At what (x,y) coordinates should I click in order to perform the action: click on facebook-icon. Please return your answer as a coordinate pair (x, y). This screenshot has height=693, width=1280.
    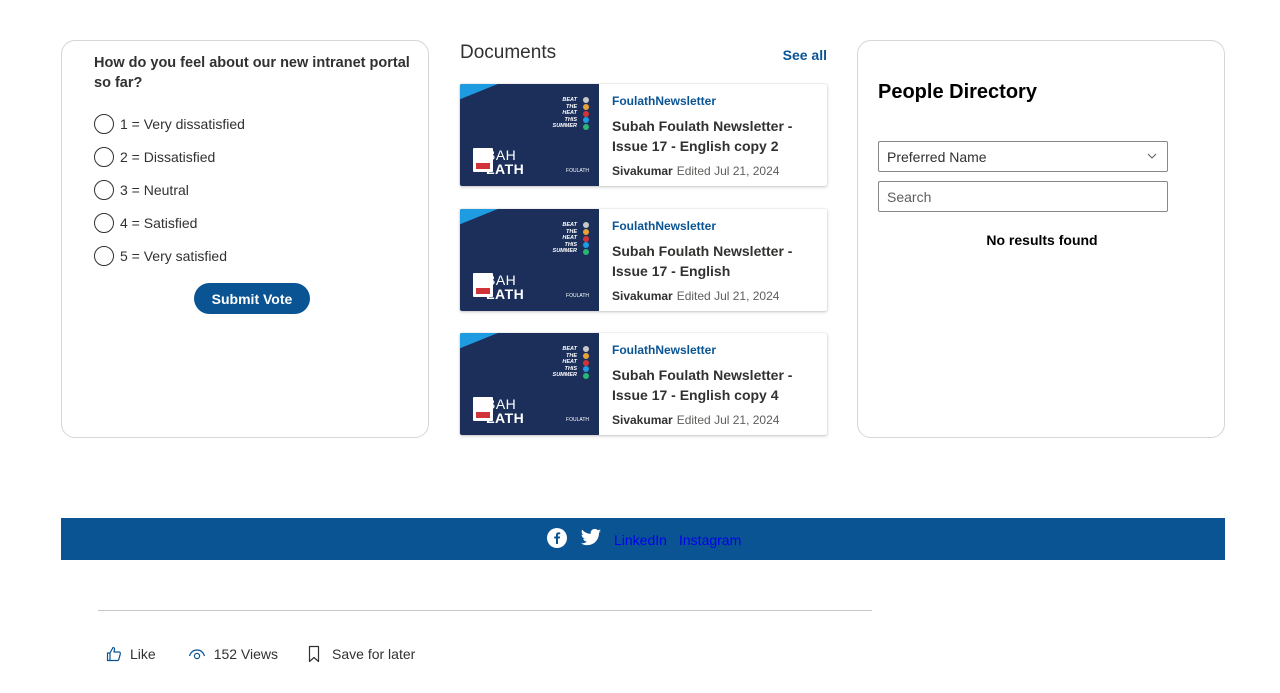
    Looking at the image, I should click on (557, 538).